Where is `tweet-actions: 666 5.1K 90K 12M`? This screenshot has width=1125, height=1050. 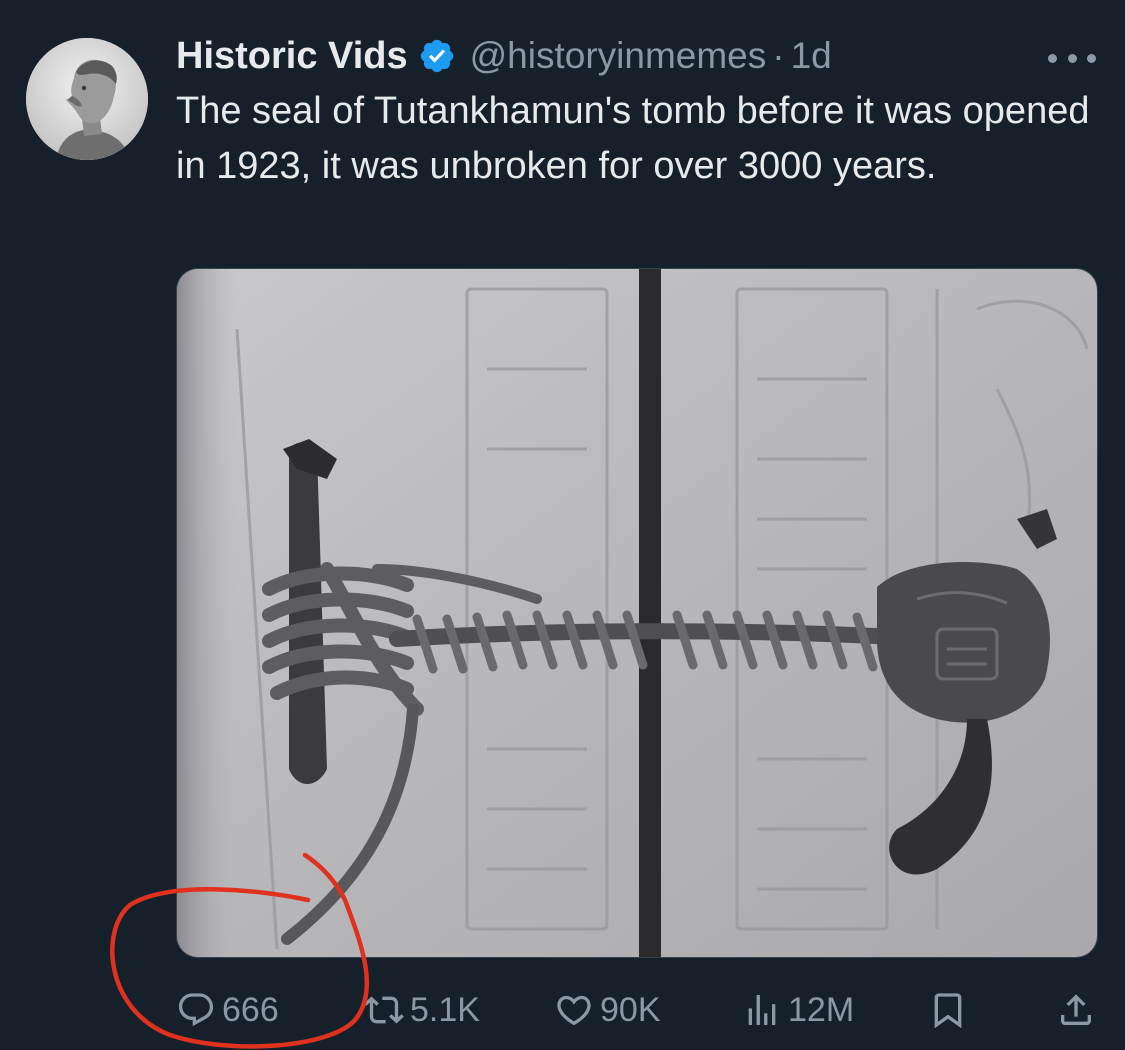
tweet-actions: 666 5.1K 90K 12M is located at coordinates (636, 1010).